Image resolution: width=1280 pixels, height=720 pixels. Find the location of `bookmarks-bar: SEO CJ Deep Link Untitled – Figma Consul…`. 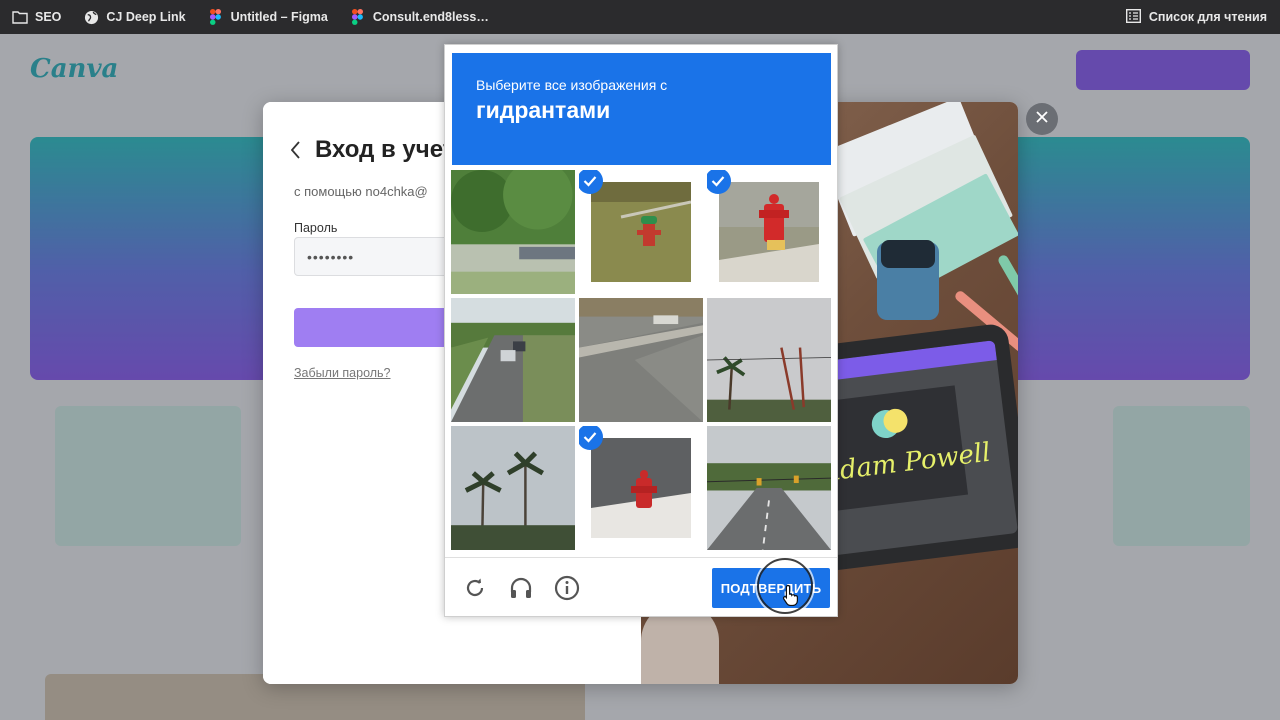

bookmarks-bar: SEO CJ Deep Link Untitled – Figma Consul… is located at coordinates (640, 17).